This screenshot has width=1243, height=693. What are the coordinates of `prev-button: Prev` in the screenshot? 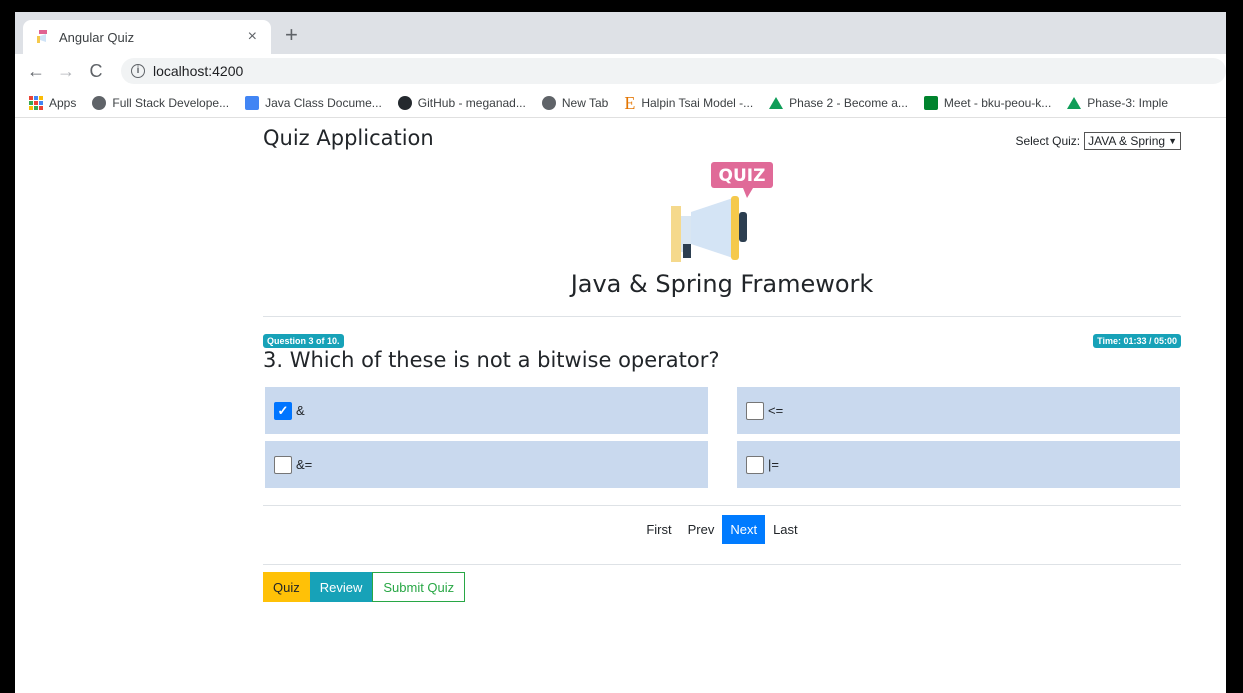 It's located at (701, 529).